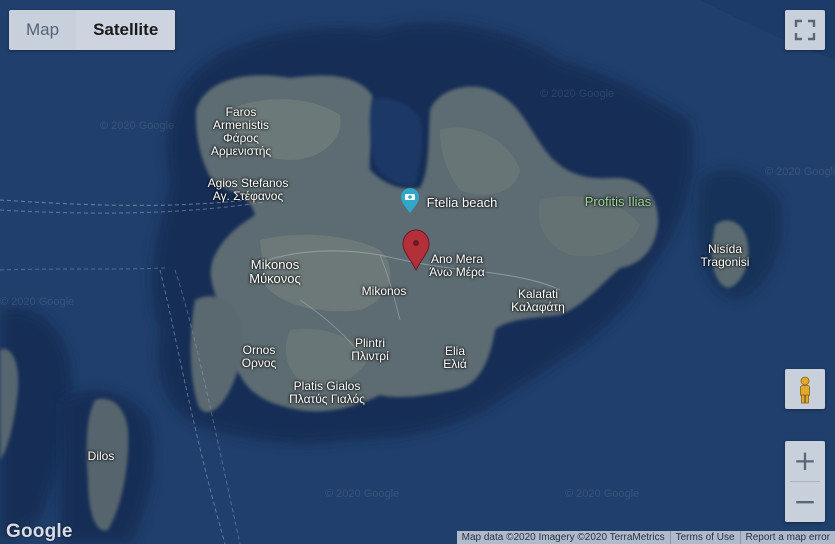 The width and height of the screenshot is (835, 544). What do you see at coordinates (384, 291) in the screenshot?
I see `place-label-mikonos-island: Mikonos` at bounding box center [384, 291].